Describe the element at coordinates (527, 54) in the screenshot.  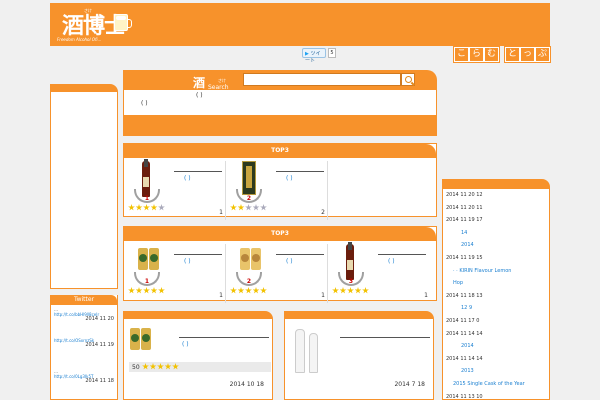
I see `totop-button: と っ ぷ` at that location.